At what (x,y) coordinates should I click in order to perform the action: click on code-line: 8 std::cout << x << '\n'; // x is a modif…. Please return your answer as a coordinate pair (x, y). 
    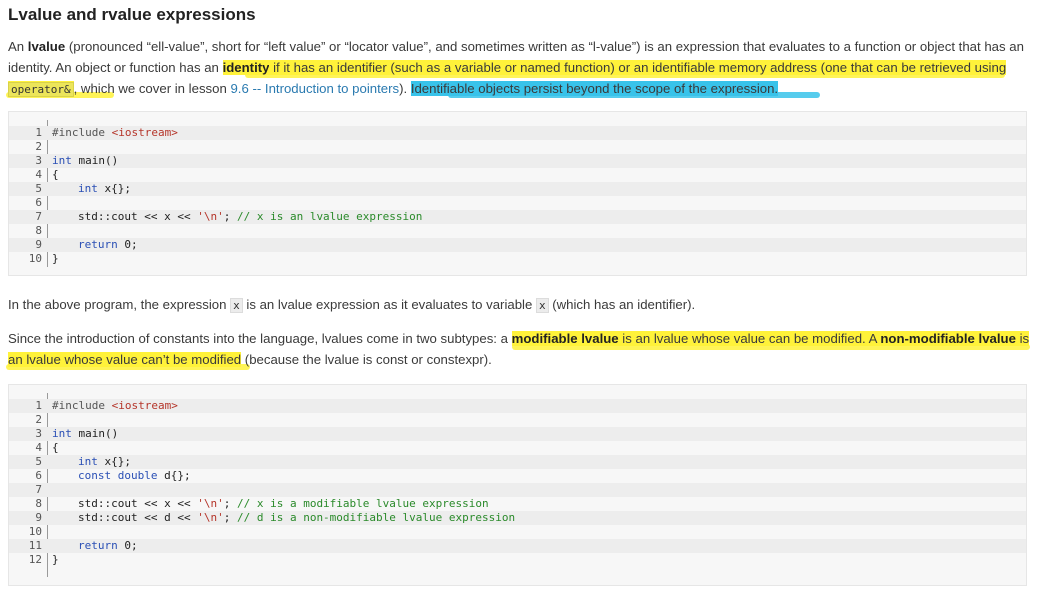
    Looking at the image, I should click on (262, 503).